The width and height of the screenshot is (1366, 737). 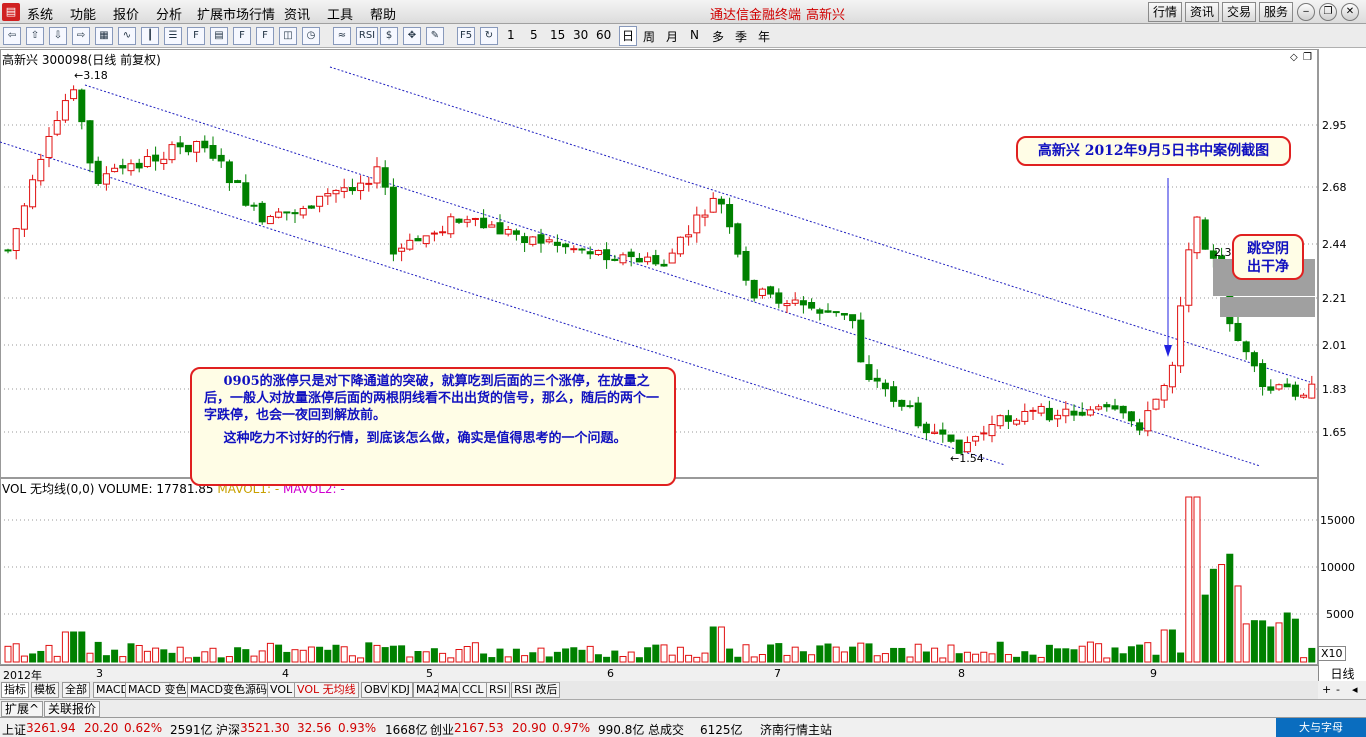 I want to click on brand-badge: 大与字母, so click(x=1321, y=727).